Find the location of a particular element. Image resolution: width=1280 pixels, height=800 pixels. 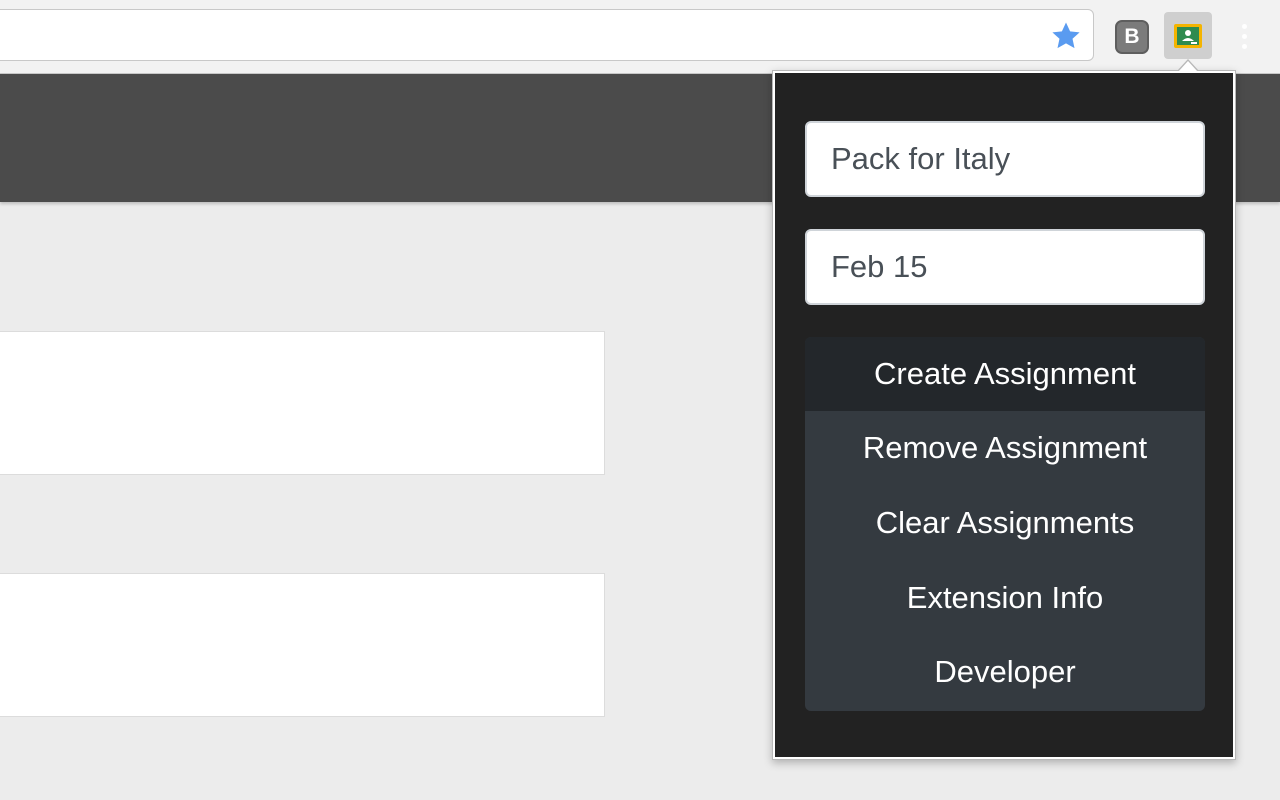

popup-caret-inner is located at coordinates (1188, 66).